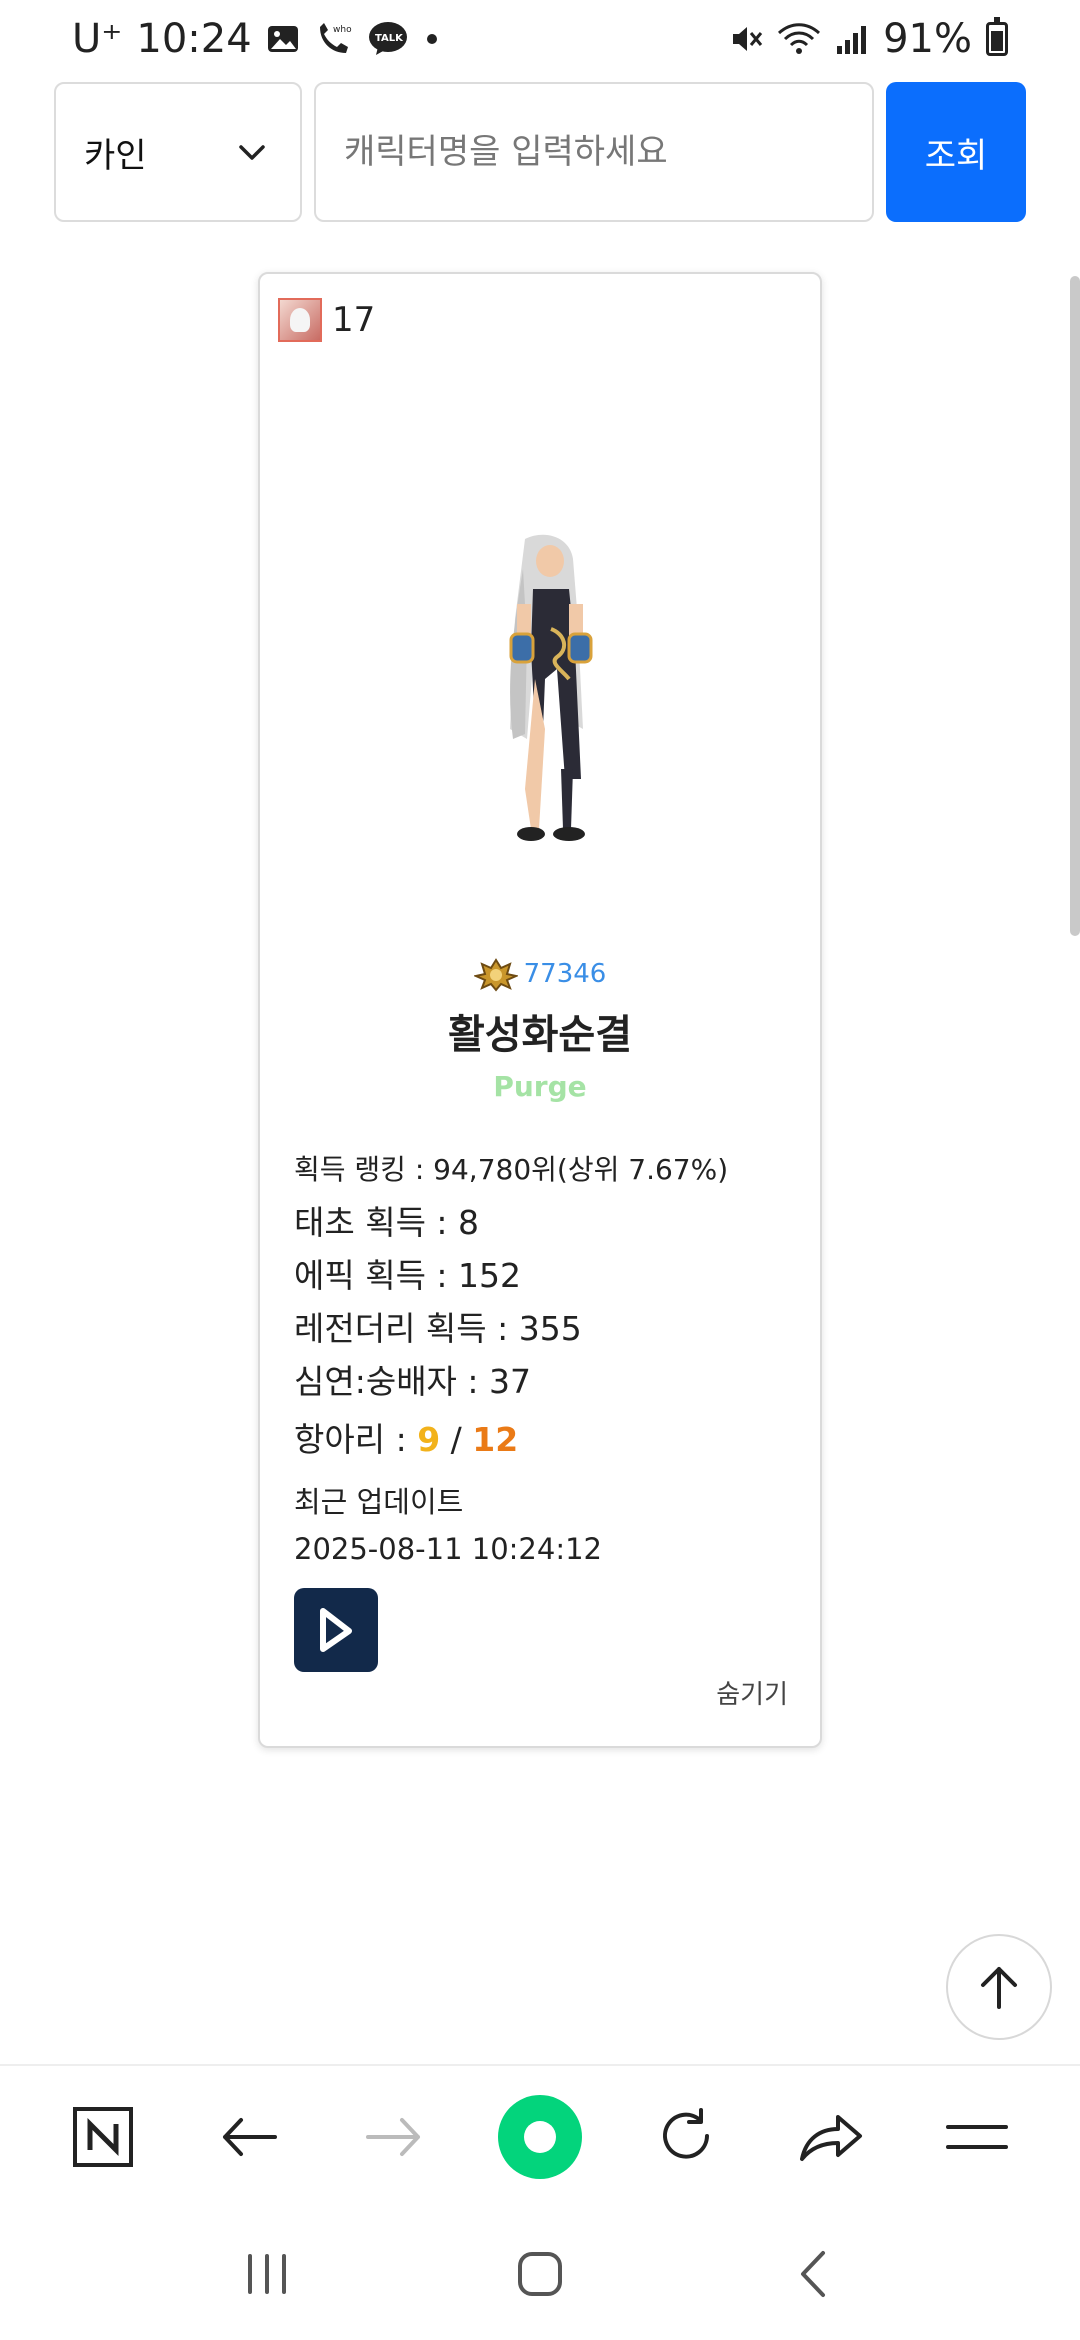 This screenshot has width=1080, height=2340. Describe the element at coordinates (413, 1381) in the screenshot. I see `abyss-count: 심연:숭배자 : 37` at that location.